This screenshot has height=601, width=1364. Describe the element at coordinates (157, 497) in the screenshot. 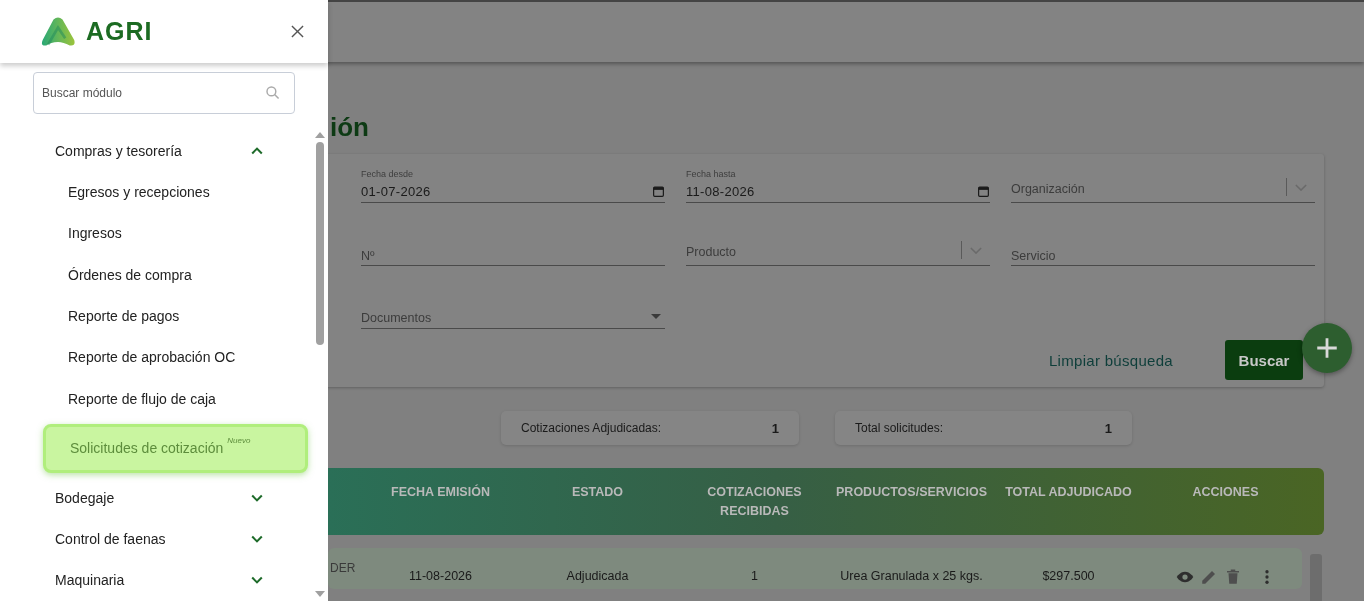

I see `nav-group: Bodegaje` at that location.